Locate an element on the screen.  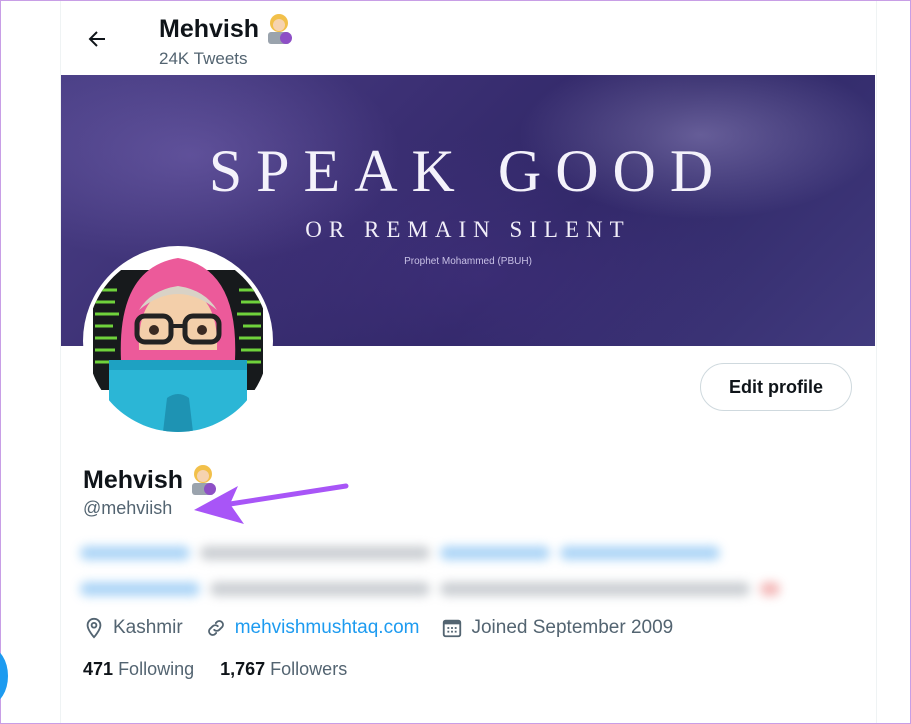
followers-count: 1,767 is located at coordinates (243, 669).